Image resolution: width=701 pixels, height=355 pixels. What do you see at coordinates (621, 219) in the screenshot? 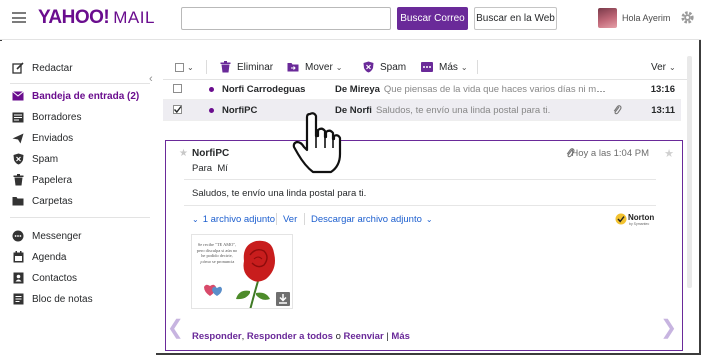
I see `norton-check-icon` at bounding box center [621, 219].